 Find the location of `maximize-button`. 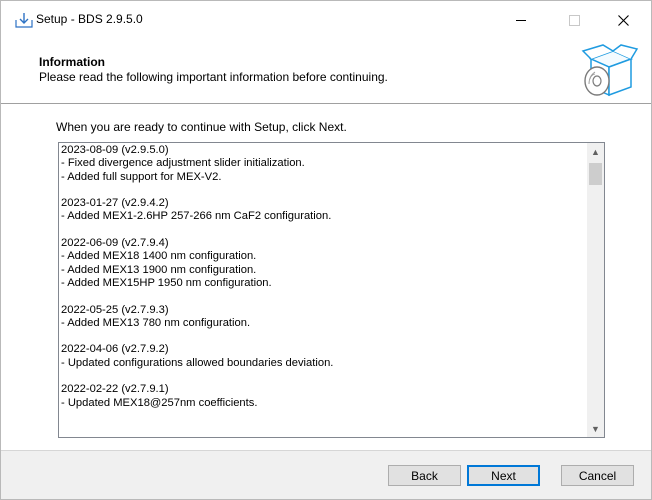

maximize-button is located at coordinates (574, 20).